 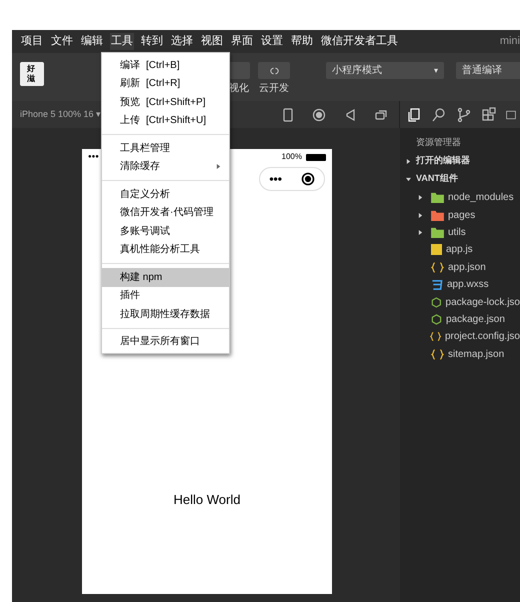 I want to click on toolbar-button, so click(x=239, y=70).